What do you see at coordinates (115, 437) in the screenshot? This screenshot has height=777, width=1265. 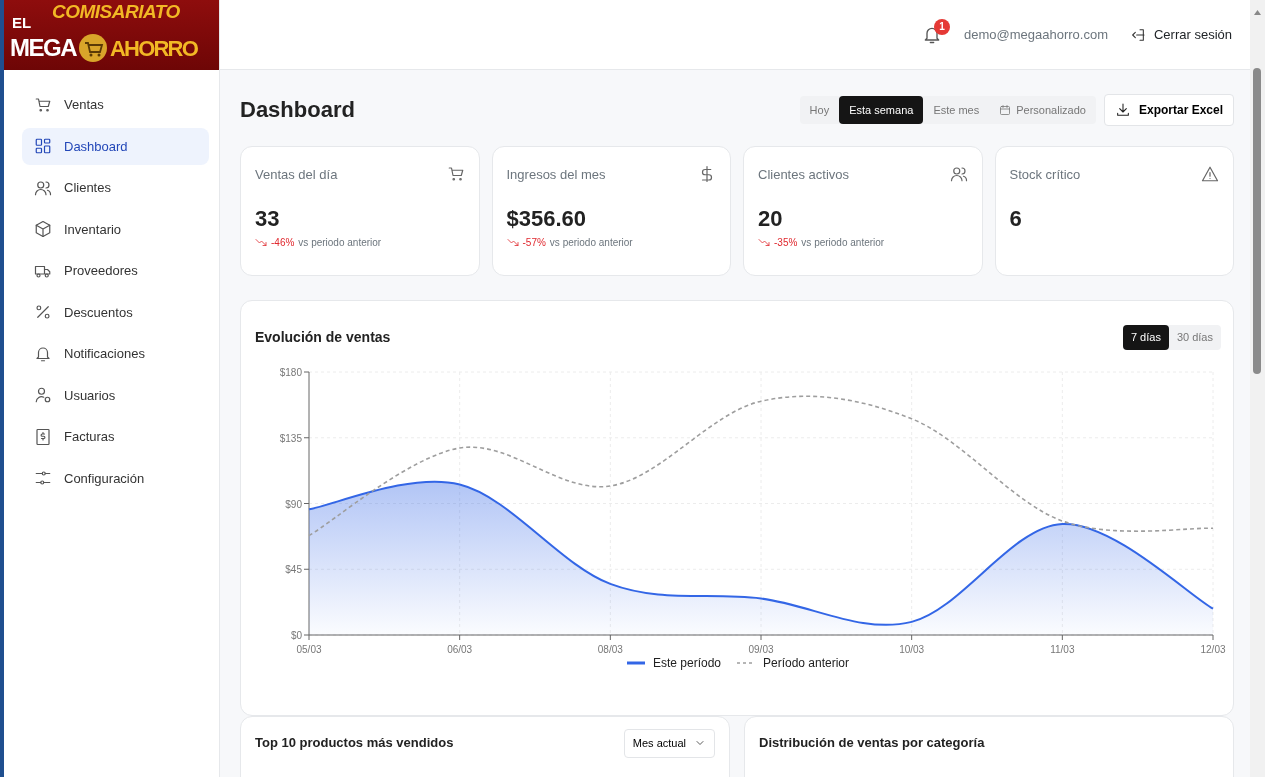 I see `sidebar-item: Facturas` at bounding box center [115, 437].